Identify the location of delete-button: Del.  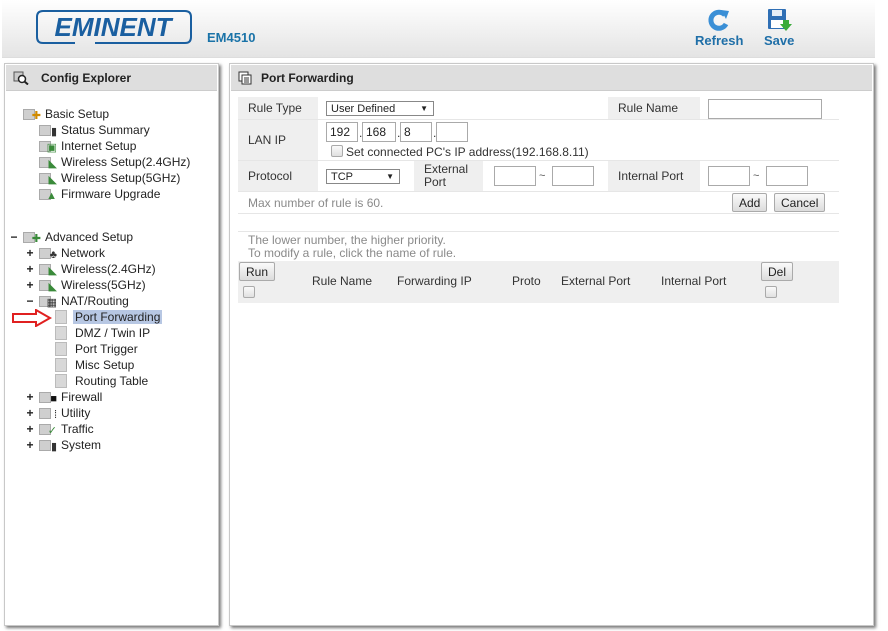
(777, 271).